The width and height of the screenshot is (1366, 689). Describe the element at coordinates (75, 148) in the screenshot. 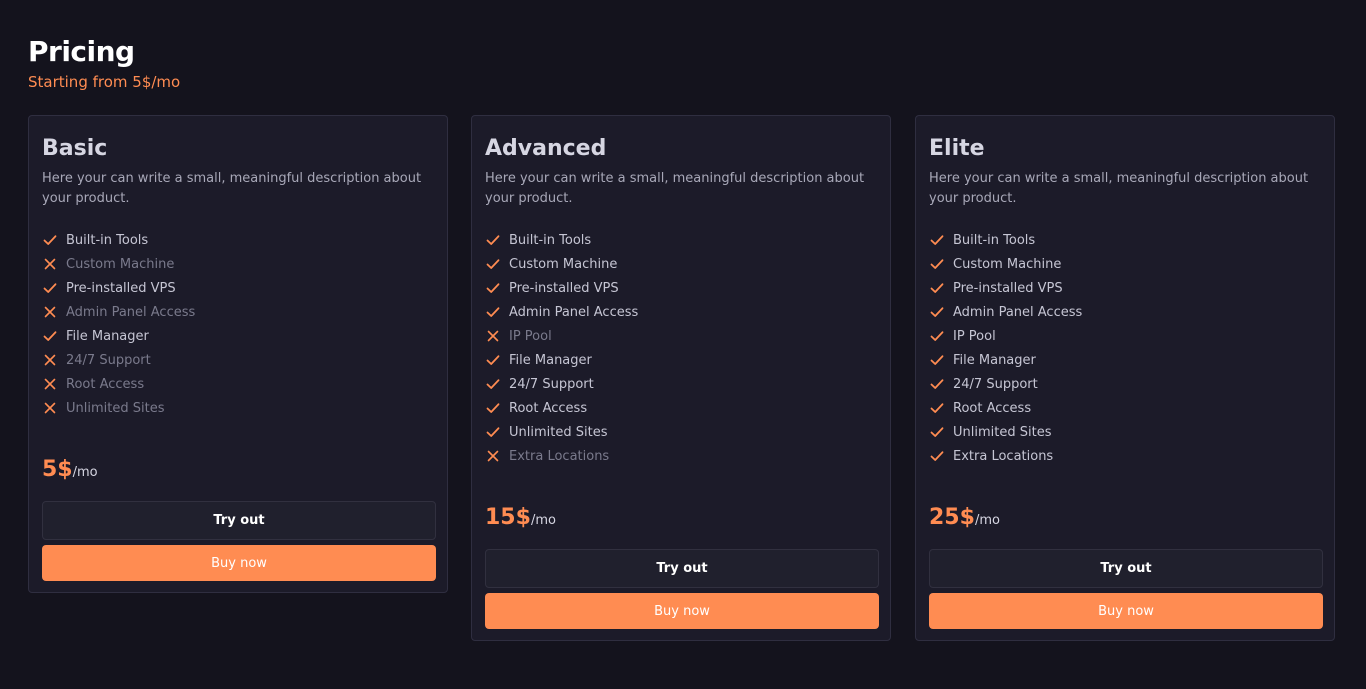

I see `plan-name: Basic` at that location.